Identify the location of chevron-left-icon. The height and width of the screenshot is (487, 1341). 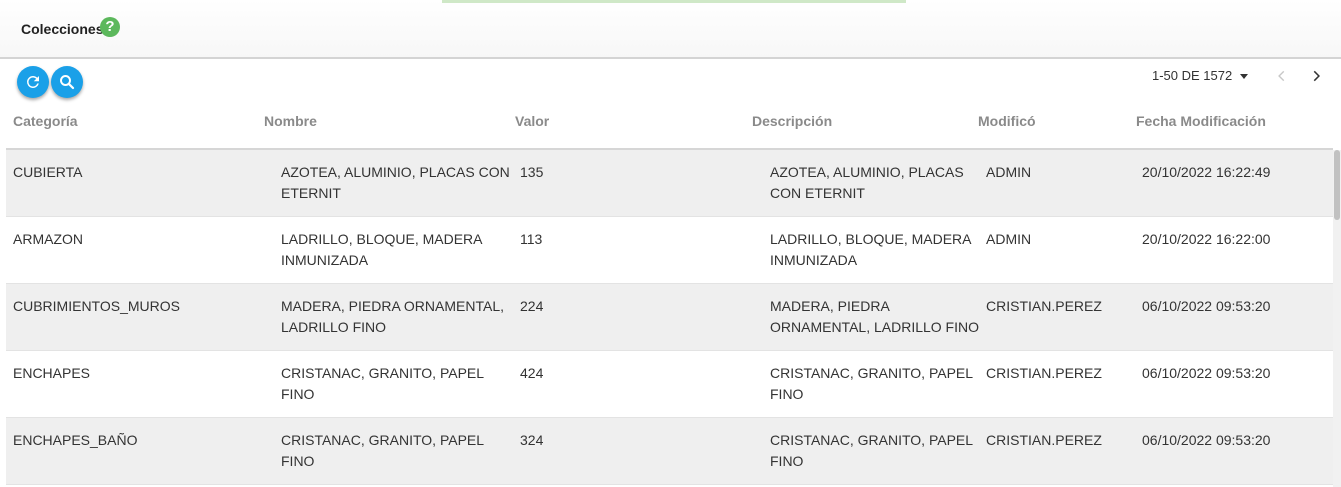
(1281, 76).